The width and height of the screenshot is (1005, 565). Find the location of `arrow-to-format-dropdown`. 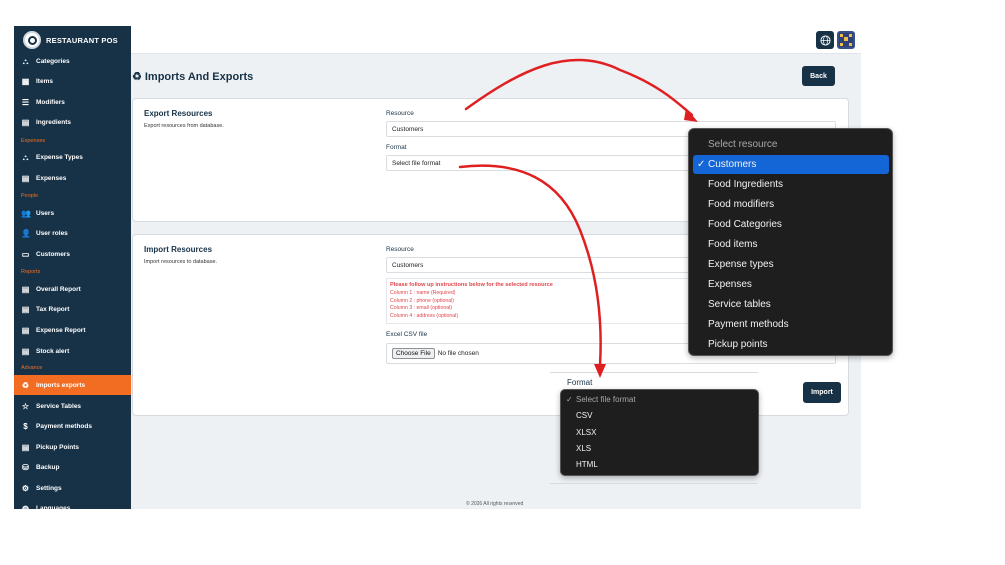

arrow-to-format-dropdown is located at coordinates (530, 265).